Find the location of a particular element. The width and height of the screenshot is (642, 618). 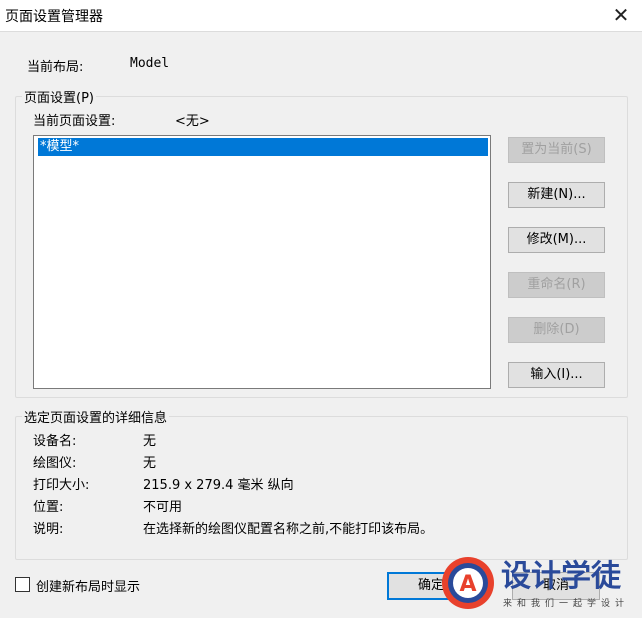

location-label: 位置: is located at coordinates (48, 507).